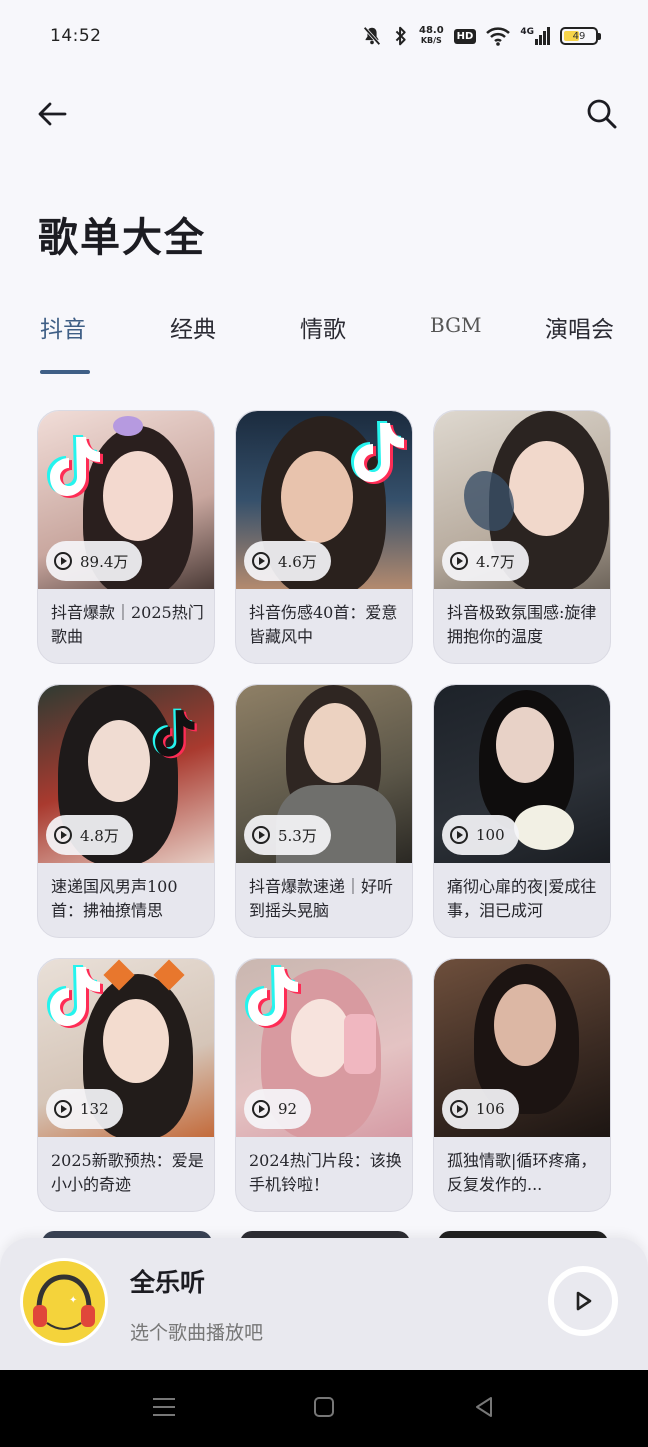 This screenshot has width=648, height=1447. I want to click on tab-bgm: BGM, so click(456, 325).